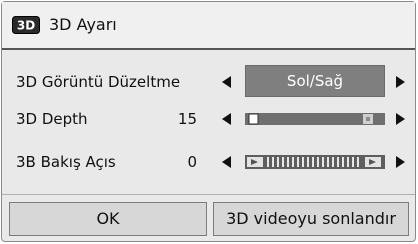 The width and height of the screenshot is (418, 244). Describe the element at coordinates (187, 119) in the screenshot. I see `depth-value: 15` at that location.